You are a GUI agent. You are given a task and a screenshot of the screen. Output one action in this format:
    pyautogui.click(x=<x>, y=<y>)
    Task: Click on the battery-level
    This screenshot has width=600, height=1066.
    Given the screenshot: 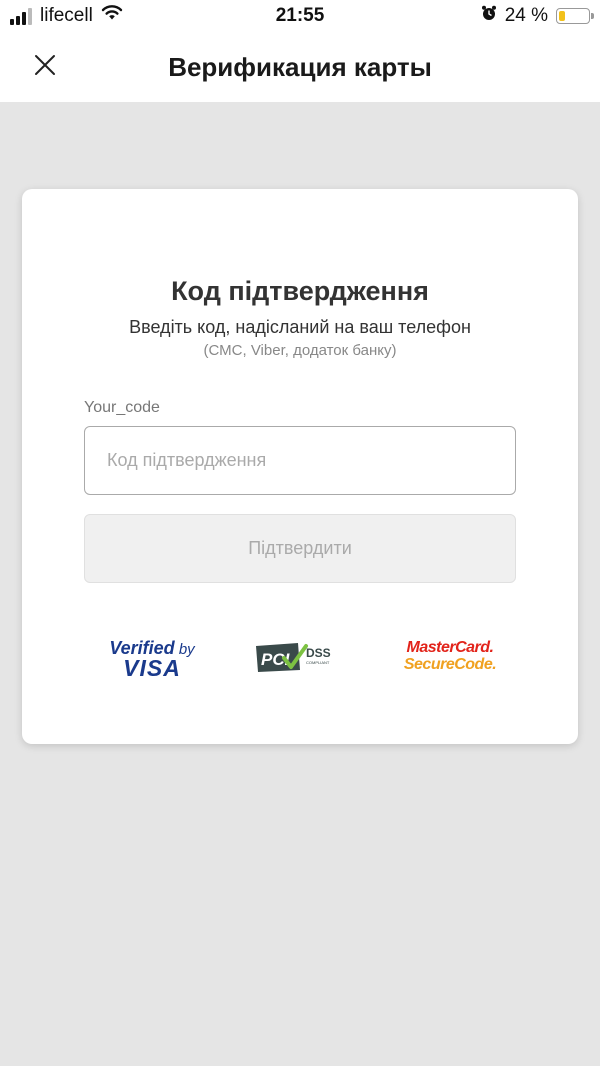 What is the action you would take?
    pyautogui.click(x=562, y=16)
    